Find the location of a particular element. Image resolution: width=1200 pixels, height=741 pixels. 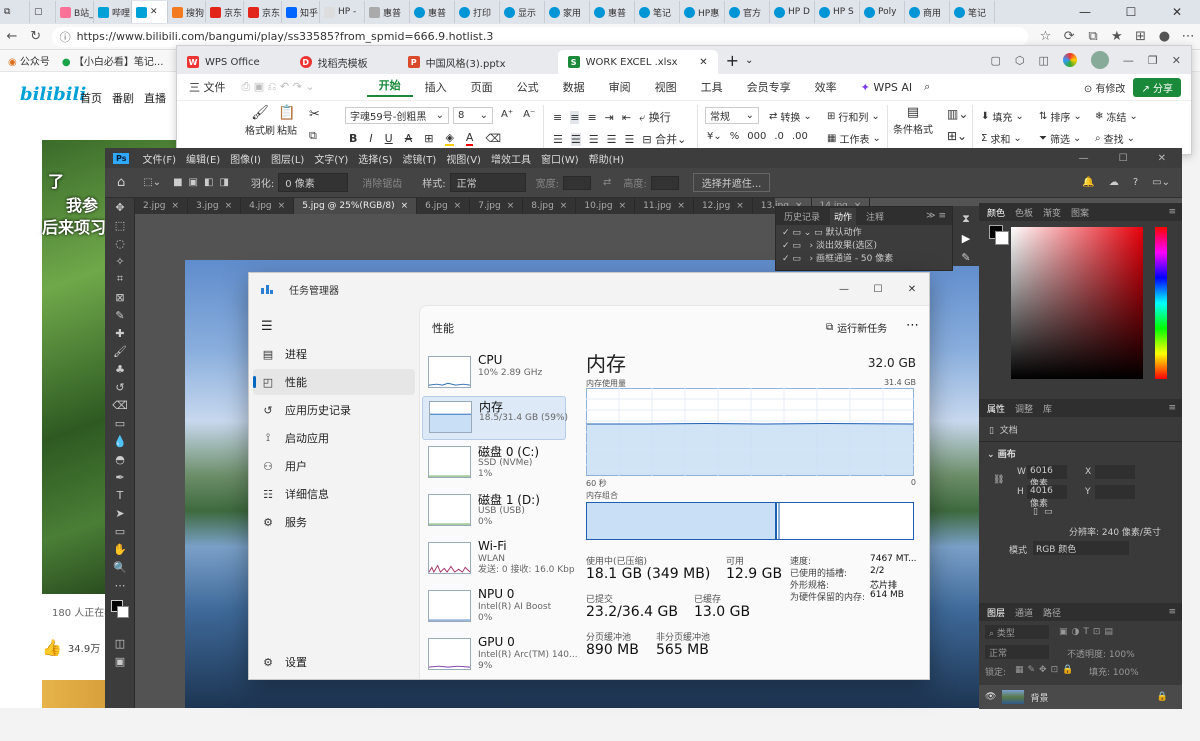

new-tab-icon: + is located at coordinates (732, 60).